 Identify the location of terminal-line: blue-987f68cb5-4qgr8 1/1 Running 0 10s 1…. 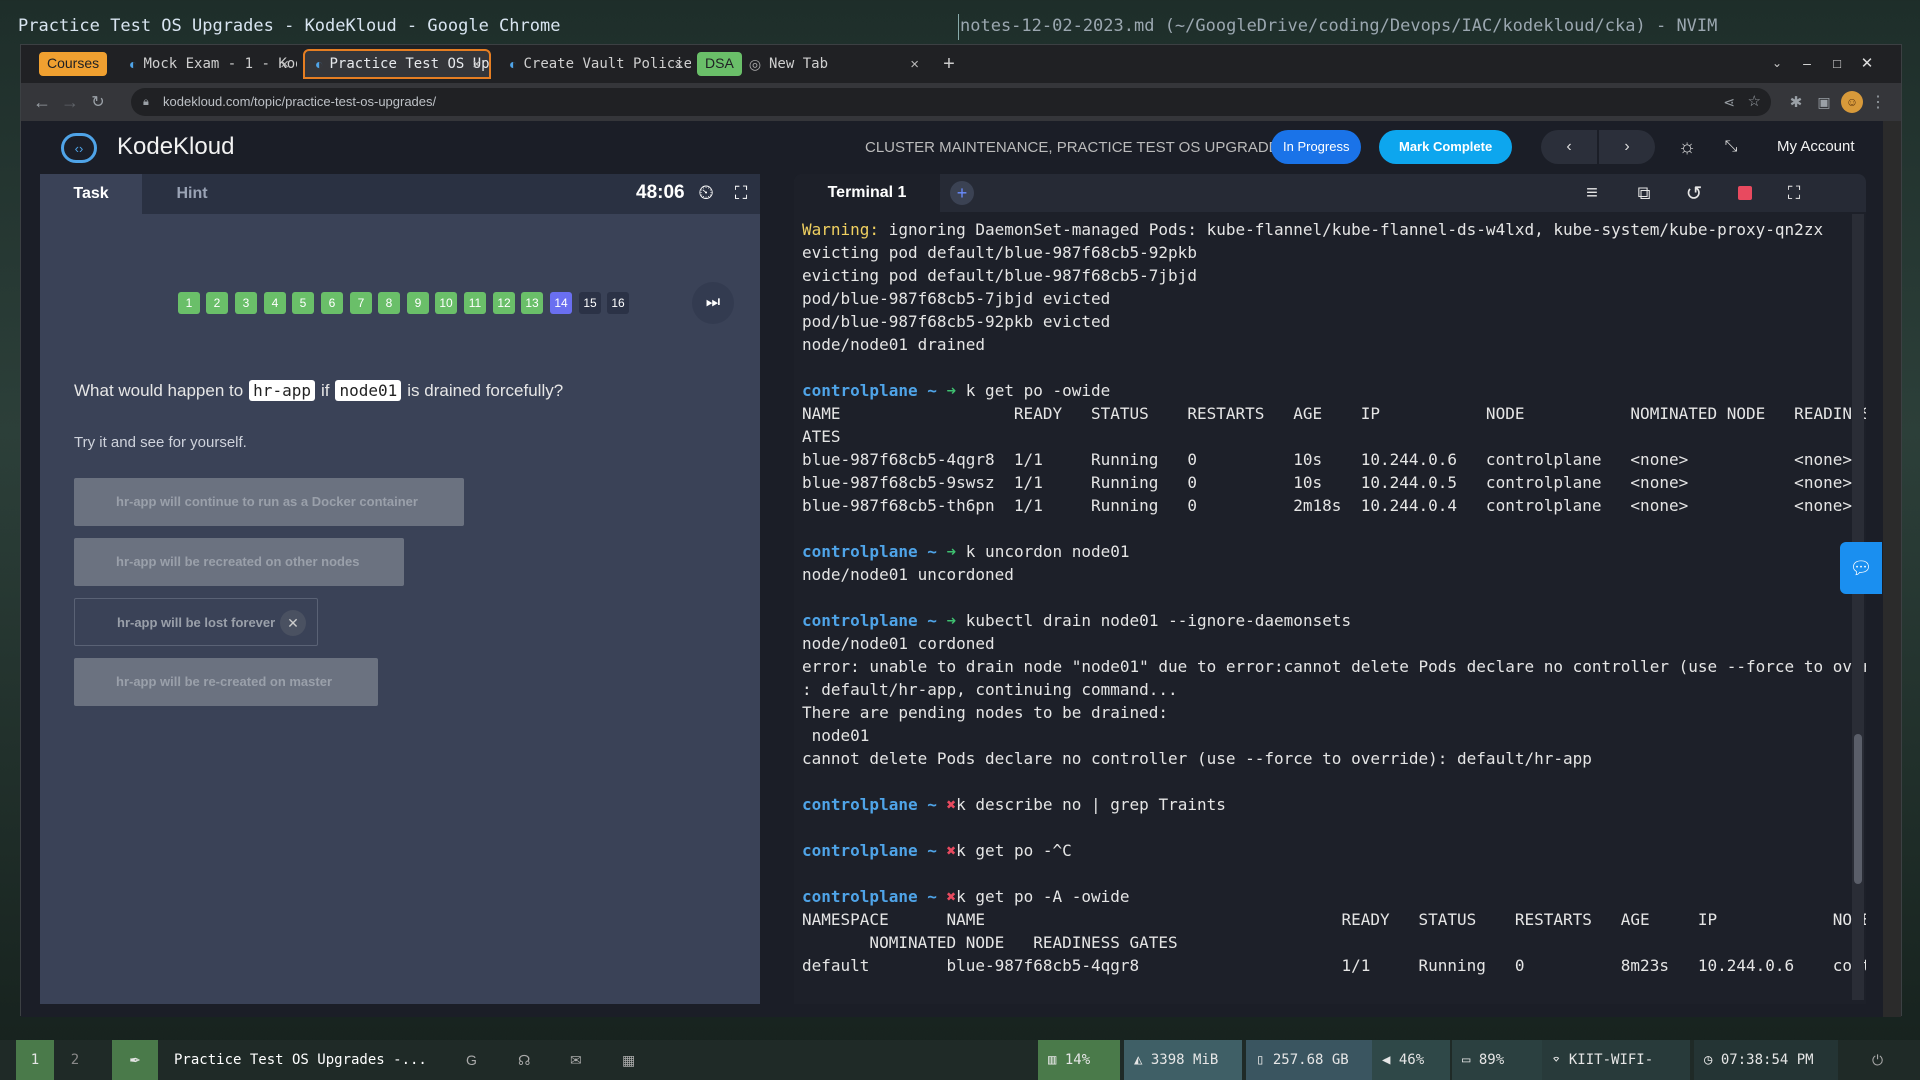
(1327, 459).